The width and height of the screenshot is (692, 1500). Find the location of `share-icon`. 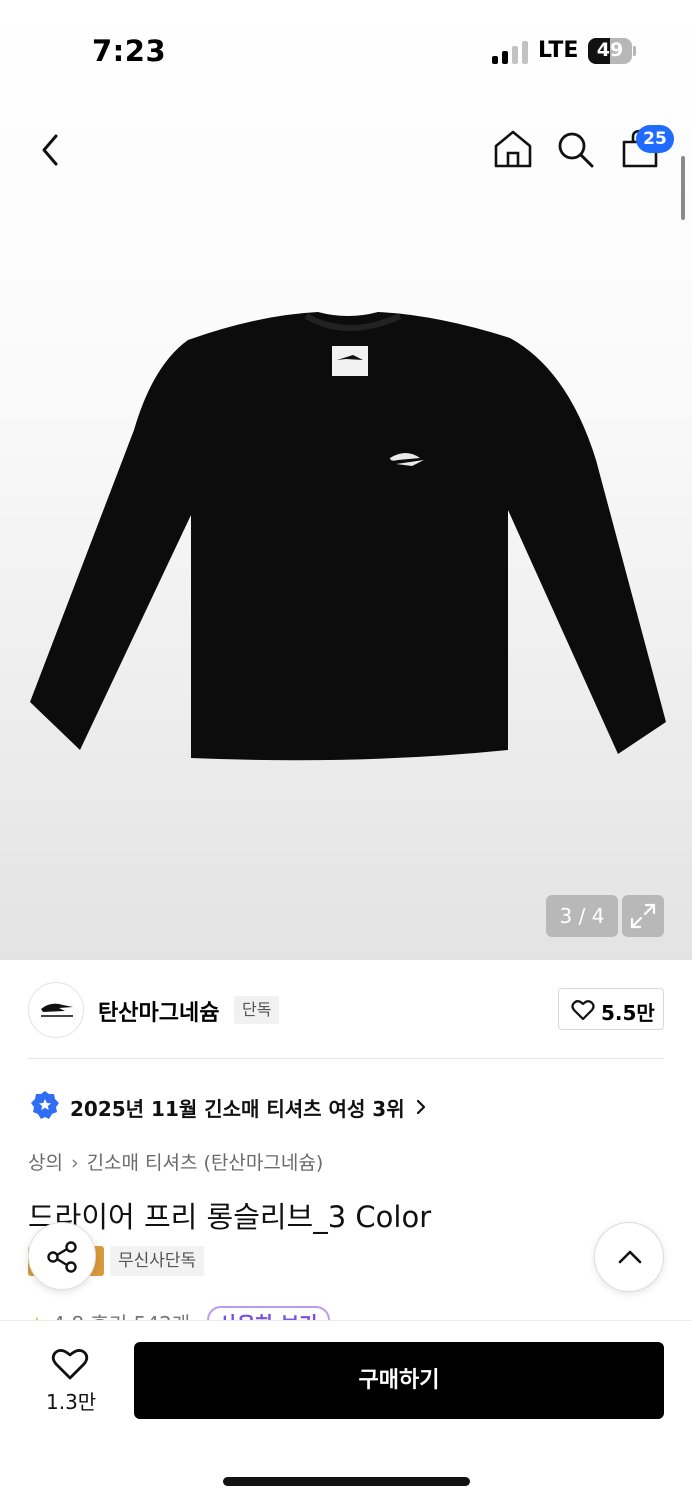

share-icon is located at coordinates (62, 1257).